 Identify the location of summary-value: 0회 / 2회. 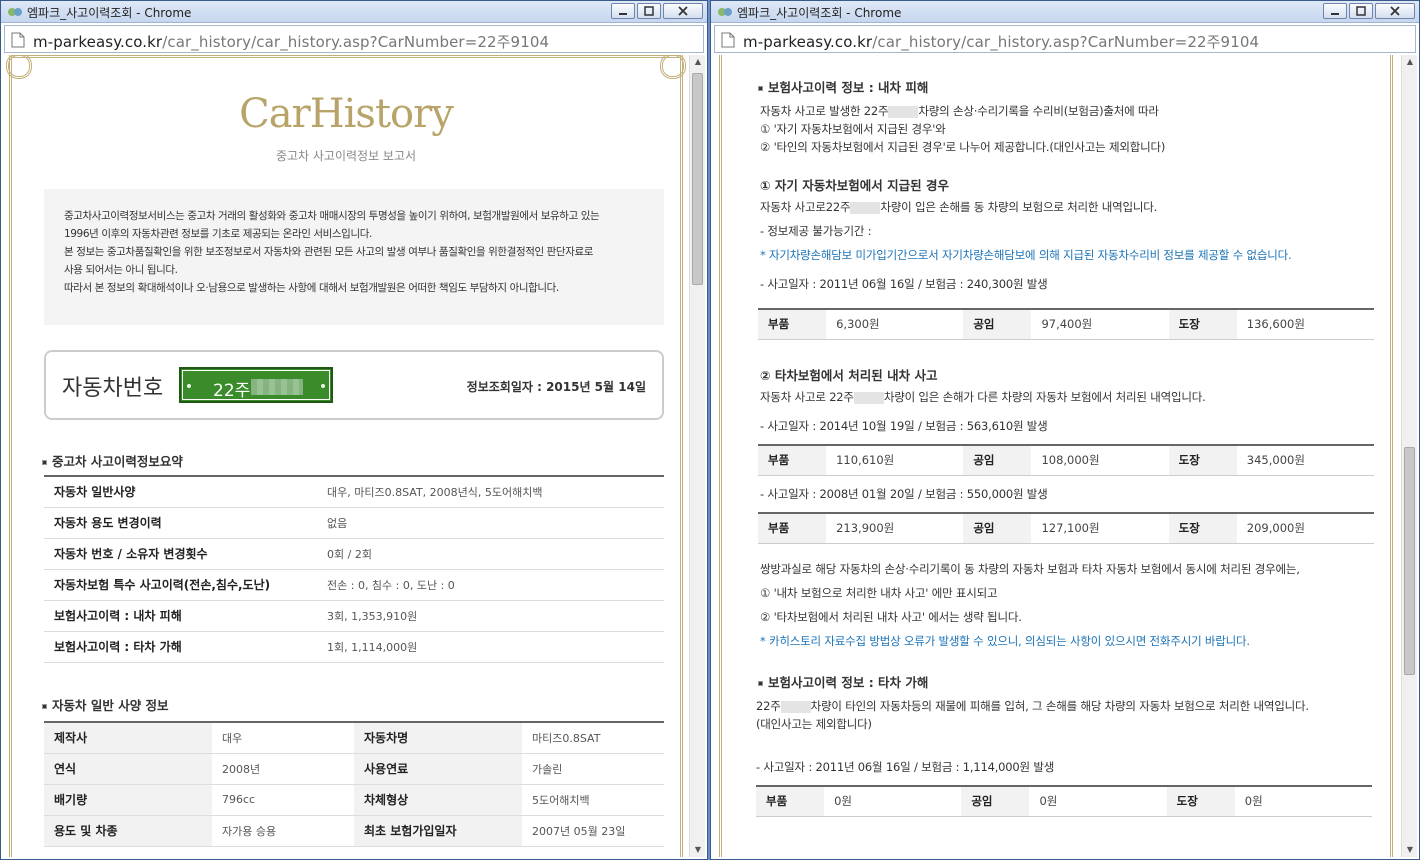
(490, 554).